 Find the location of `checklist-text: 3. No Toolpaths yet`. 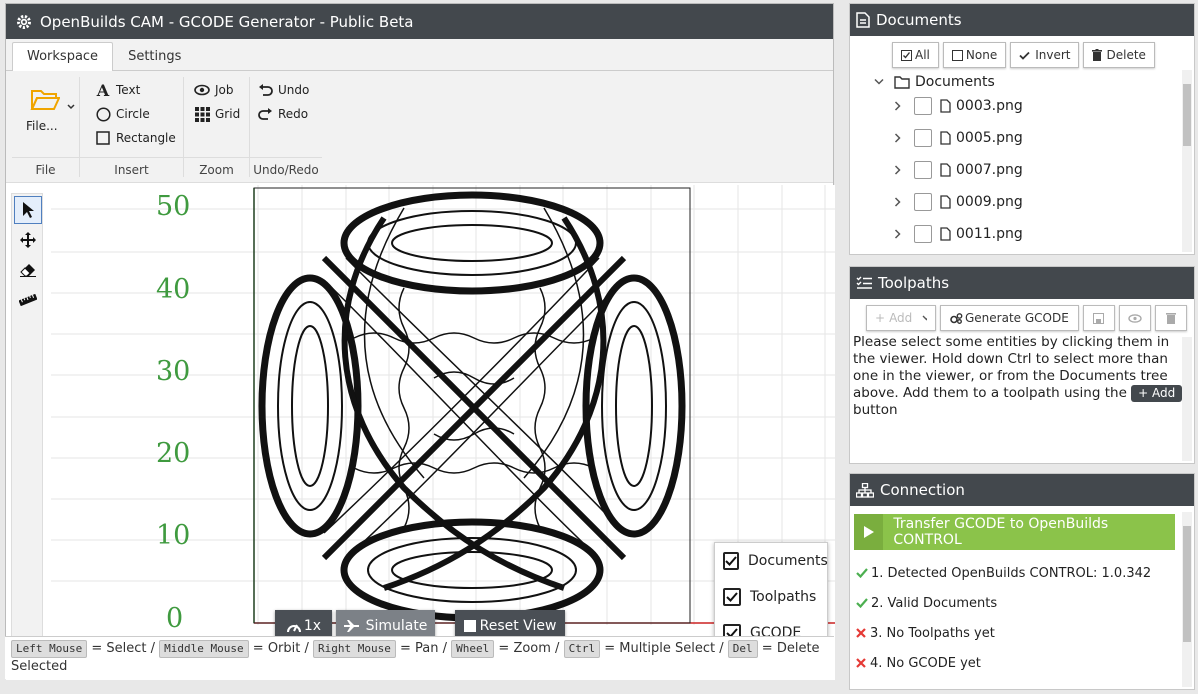

checklist-text: 3. No Toolpaths yet is located at coordinates (932, 633).